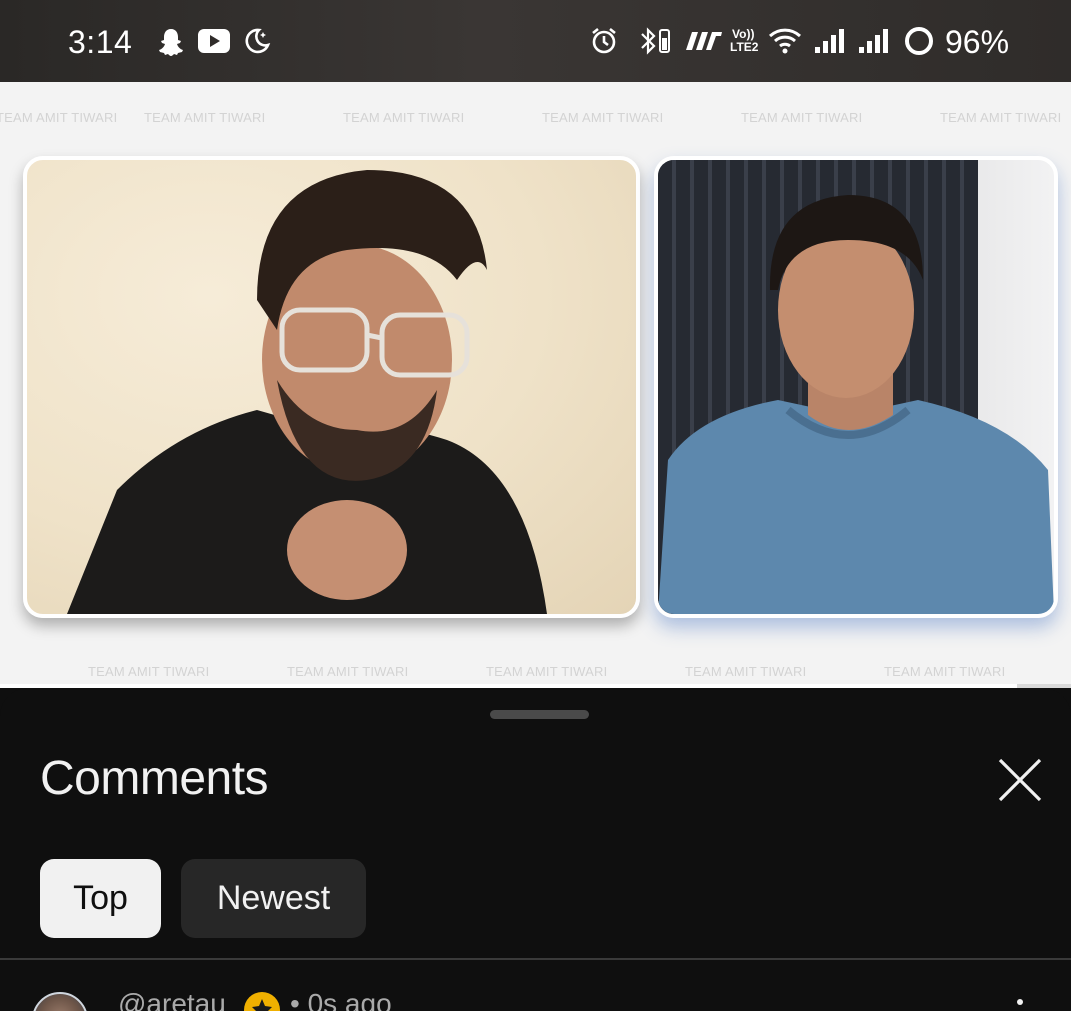  Describe the element at coordinates (655, 41) in the screenshot. I see `bluetooth-battery-icon` at that location.